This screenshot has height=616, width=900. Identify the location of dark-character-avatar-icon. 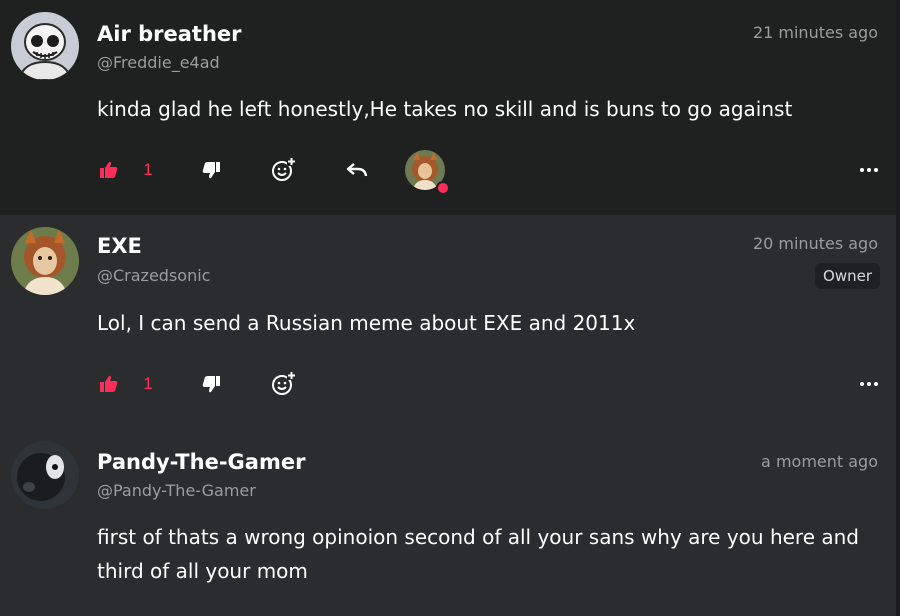
(45, 475).